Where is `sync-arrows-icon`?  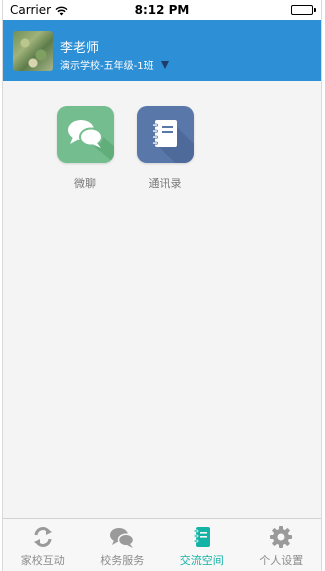
sync-arrows-icon is located at coordinates (43, 539).